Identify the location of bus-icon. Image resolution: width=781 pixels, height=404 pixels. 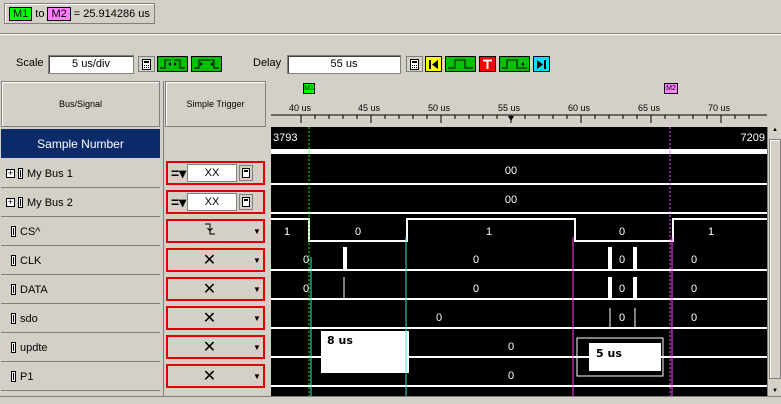
(20, 173).